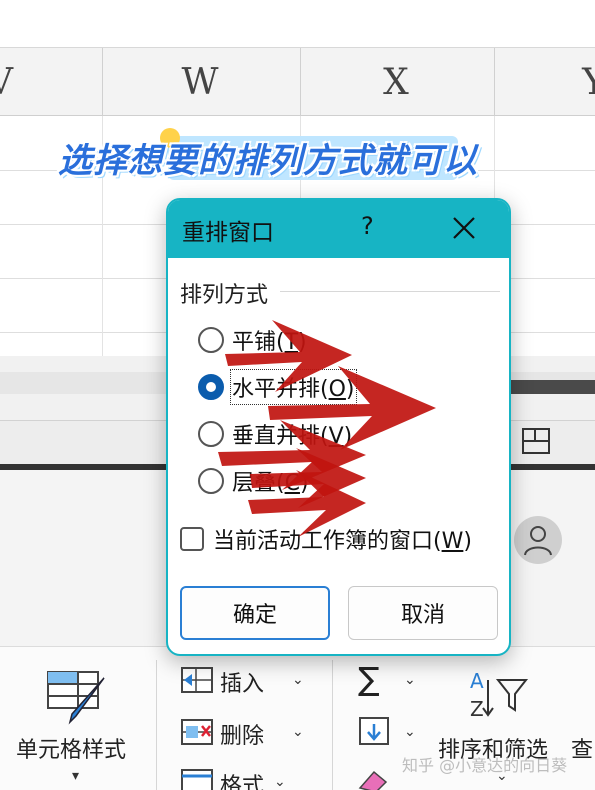 The height and width of the screenshot is (790, 595). Describe the element at coordinates (255, 613) in the screenshot. I see `ok-button: 确定` at that location.